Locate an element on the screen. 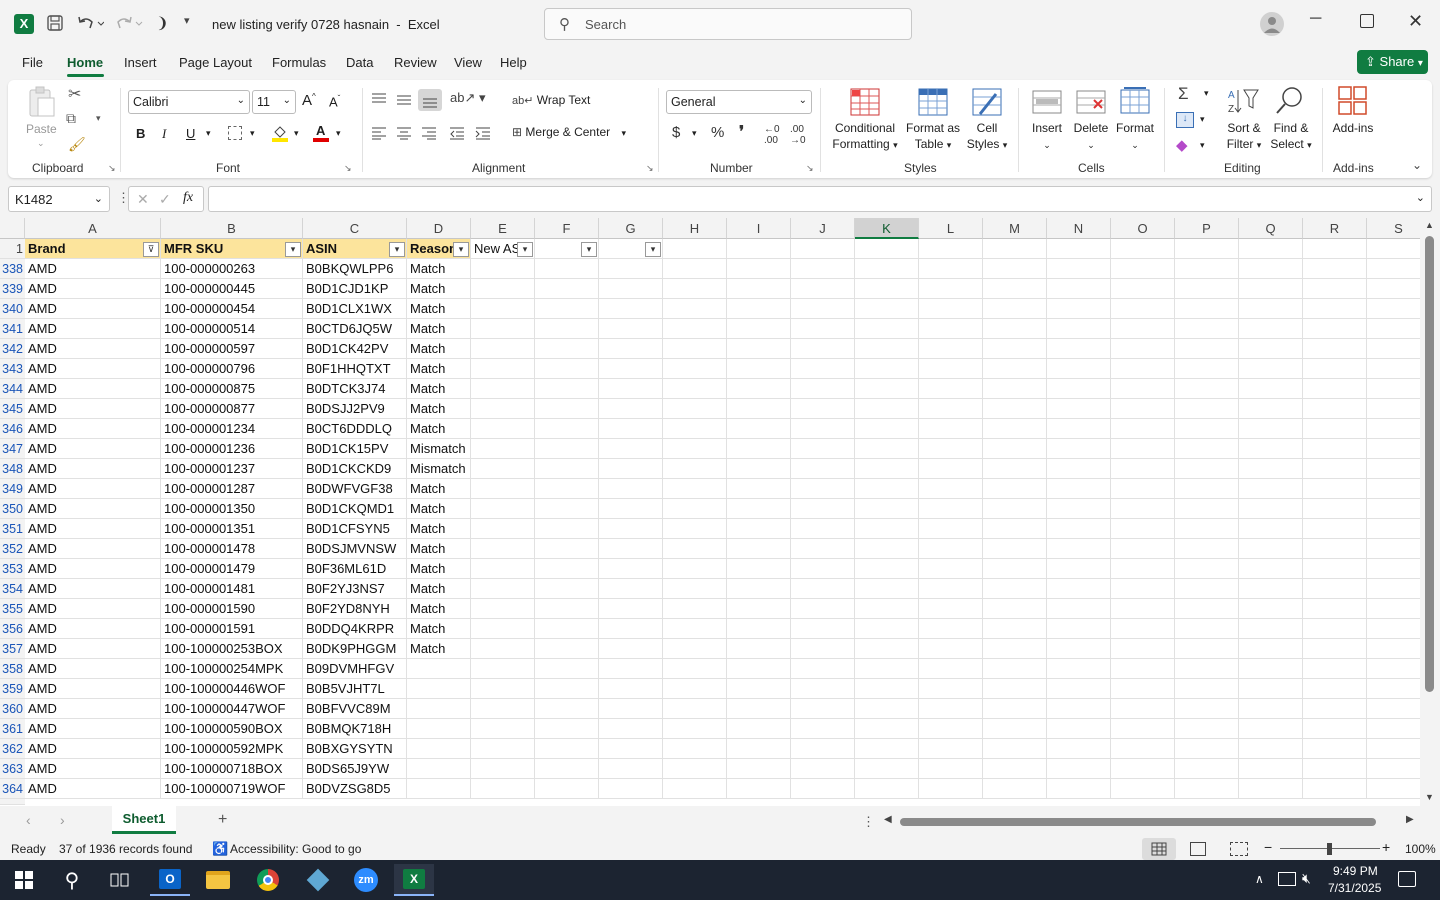 Image resolution: width=1440 pixels, height=900 pixels. autosum-dropdown-icon: ▾ is located at coordinates (1206, 93).